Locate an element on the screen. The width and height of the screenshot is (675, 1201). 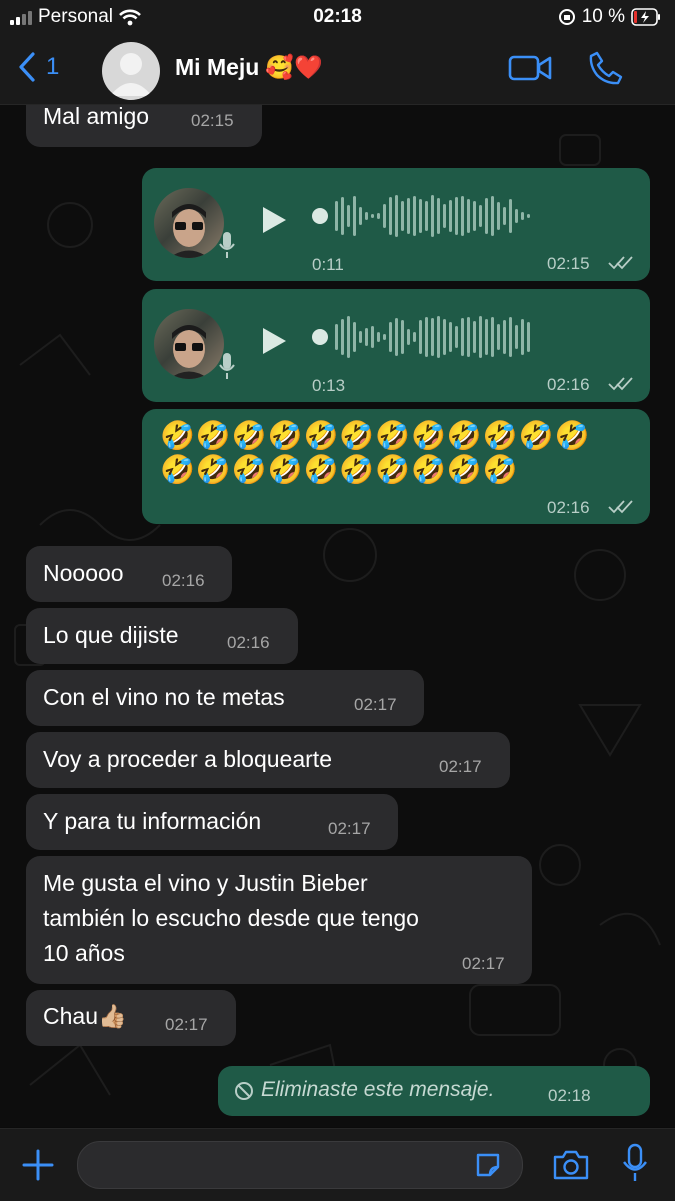
message-text: Mal amigo is located at coordinates (96, 117).